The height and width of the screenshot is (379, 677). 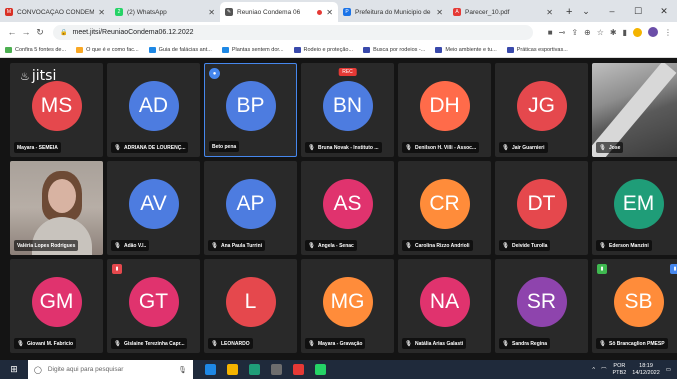 What do you see at coordinates (541, 110) in the screenshot?
I see `participant-tile: JG 🎙 Jair Guarnieri` at bounding box center [541, 110].